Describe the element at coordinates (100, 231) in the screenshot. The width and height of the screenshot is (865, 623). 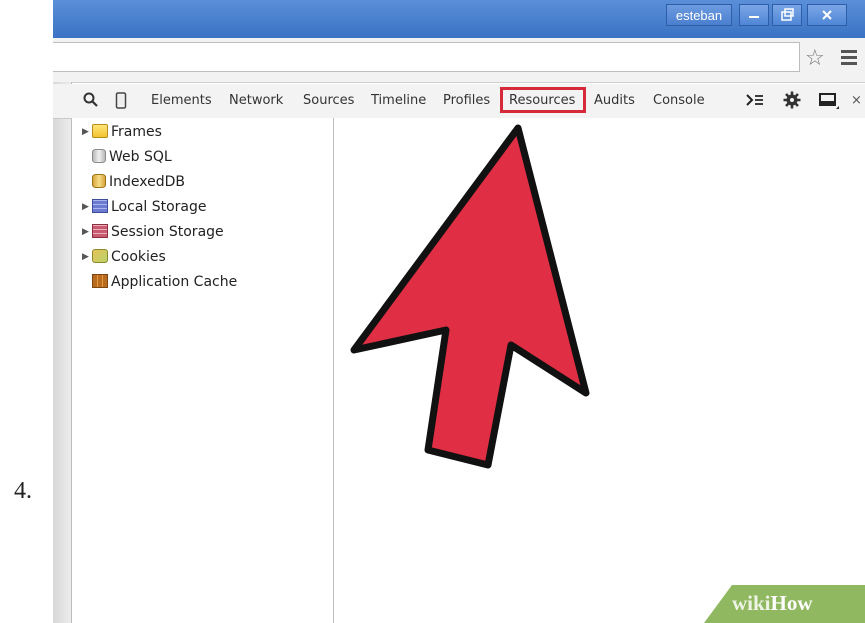
I see `storage-grid-red-icon` at that location.